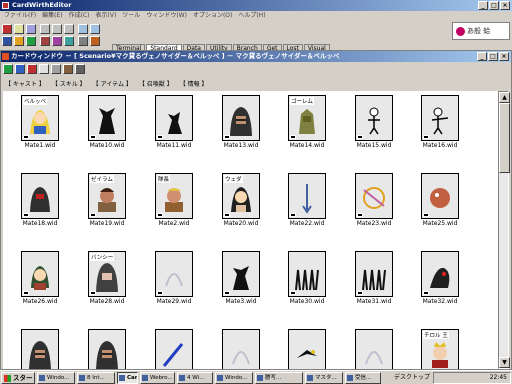 The height and width of the screenshot is (384, 512). Describe the element at coordinates (504, 362) in the screenshot. I see `scroll-down-icon: ▼` at that location.